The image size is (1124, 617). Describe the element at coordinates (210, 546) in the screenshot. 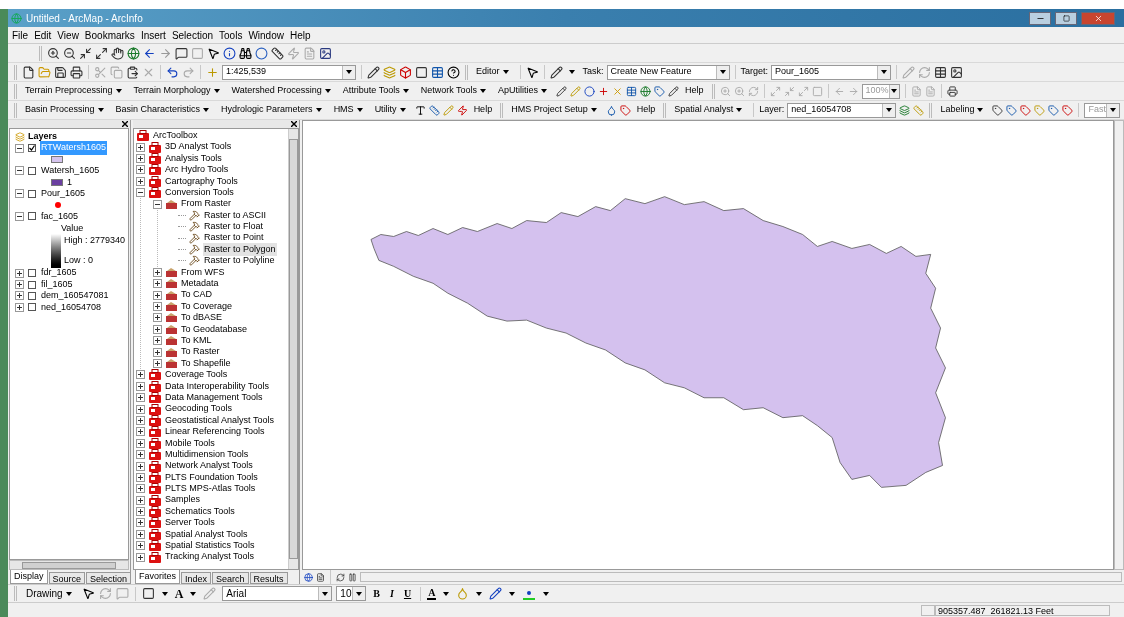

I see `toolbox-item: Spatial Statistics Tools` at that location.